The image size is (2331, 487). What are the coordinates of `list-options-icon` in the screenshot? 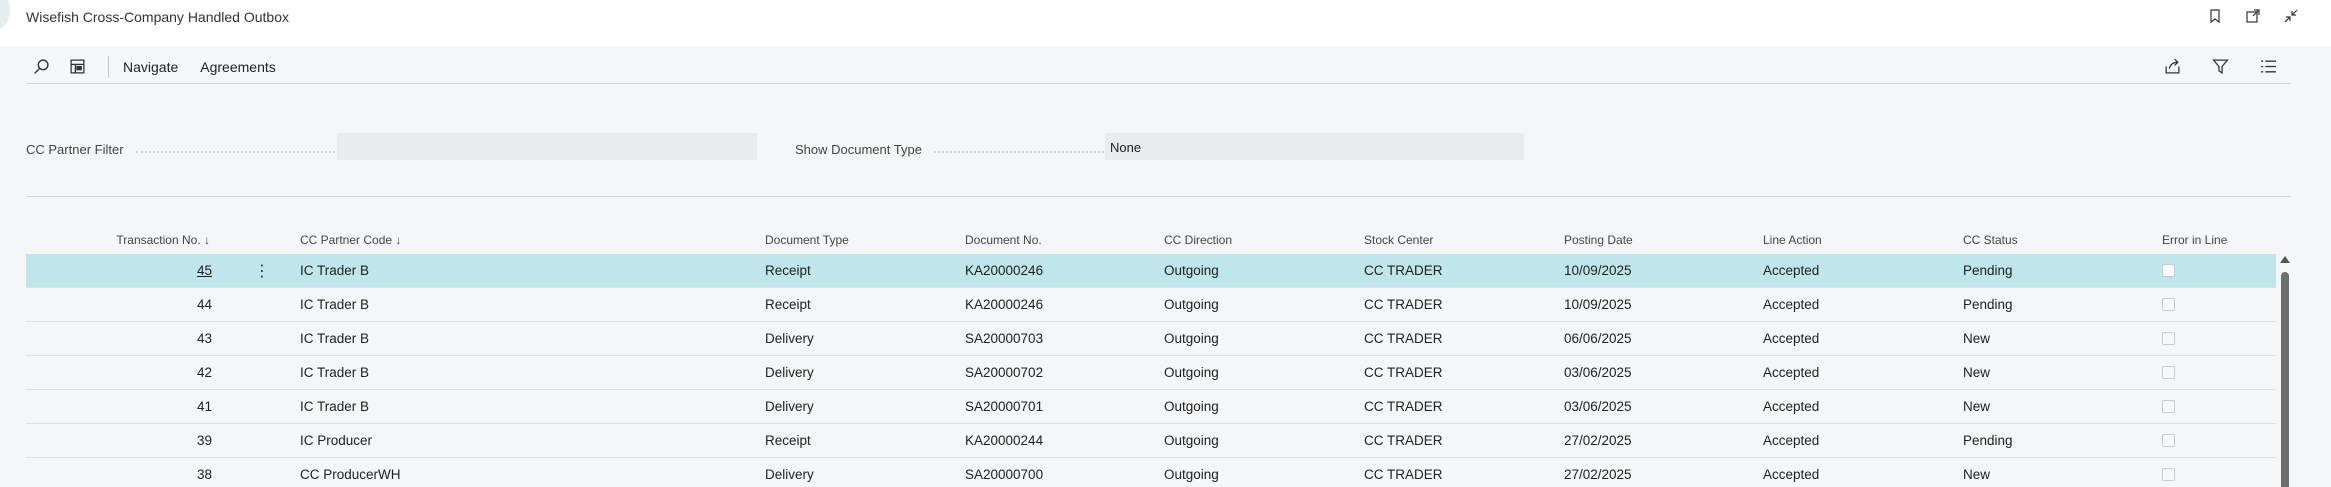 It's located at (2268, 67).